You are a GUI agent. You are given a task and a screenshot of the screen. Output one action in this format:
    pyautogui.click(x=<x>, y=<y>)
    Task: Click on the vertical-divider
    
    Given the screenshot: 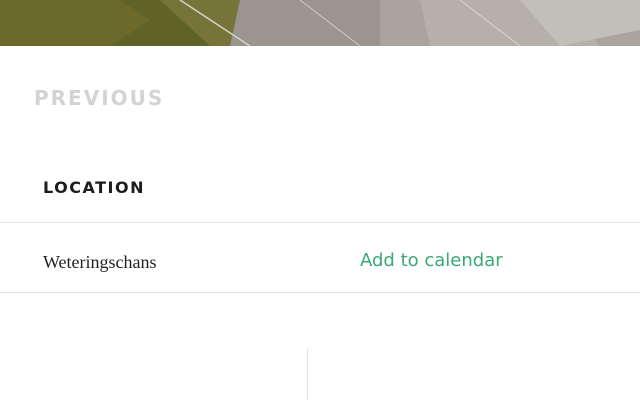 What is the action you would take?
    pyautogui.click(x=307, y=374)
    